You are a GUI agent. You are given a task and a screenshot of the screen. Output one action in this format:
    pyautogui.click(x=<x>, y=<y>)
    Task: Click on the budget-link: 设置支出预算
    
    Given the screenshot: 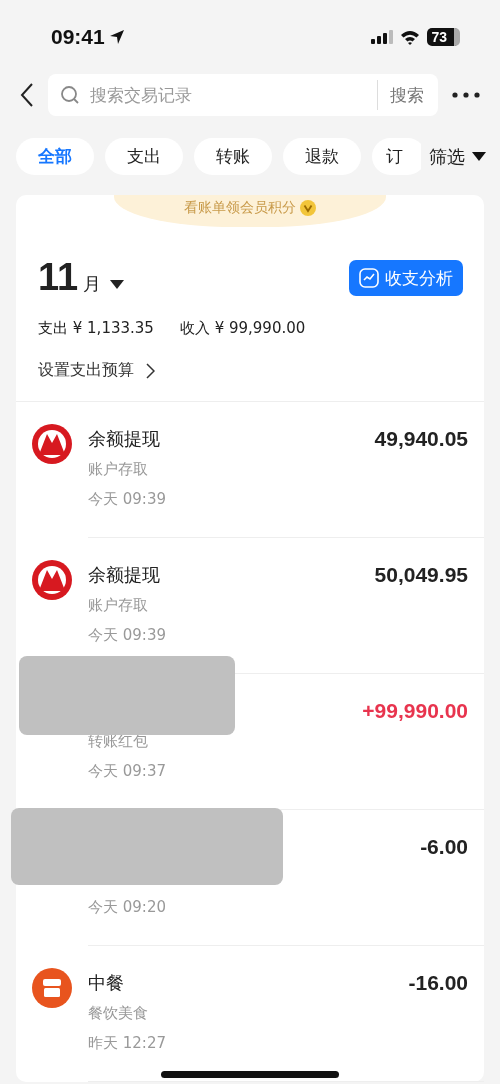 What is the action you would take?
    pyautogui.click(x=96, y=369)
    